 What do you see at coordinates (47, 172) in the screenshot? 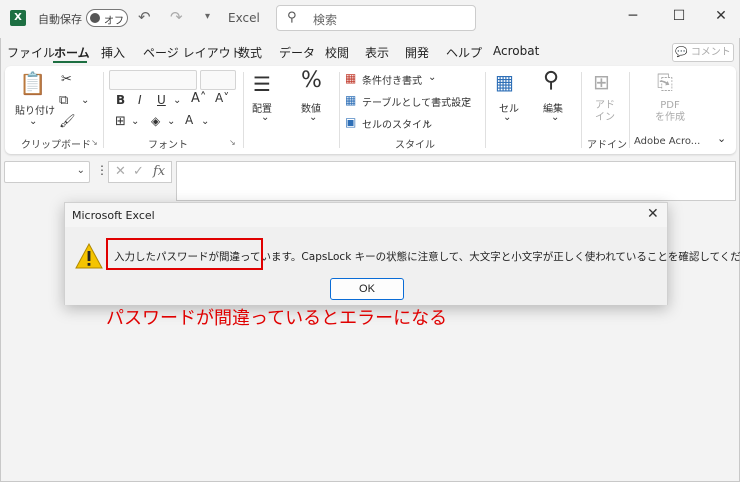
I see `name-box: ⌄` at bounding box center [47, 172].